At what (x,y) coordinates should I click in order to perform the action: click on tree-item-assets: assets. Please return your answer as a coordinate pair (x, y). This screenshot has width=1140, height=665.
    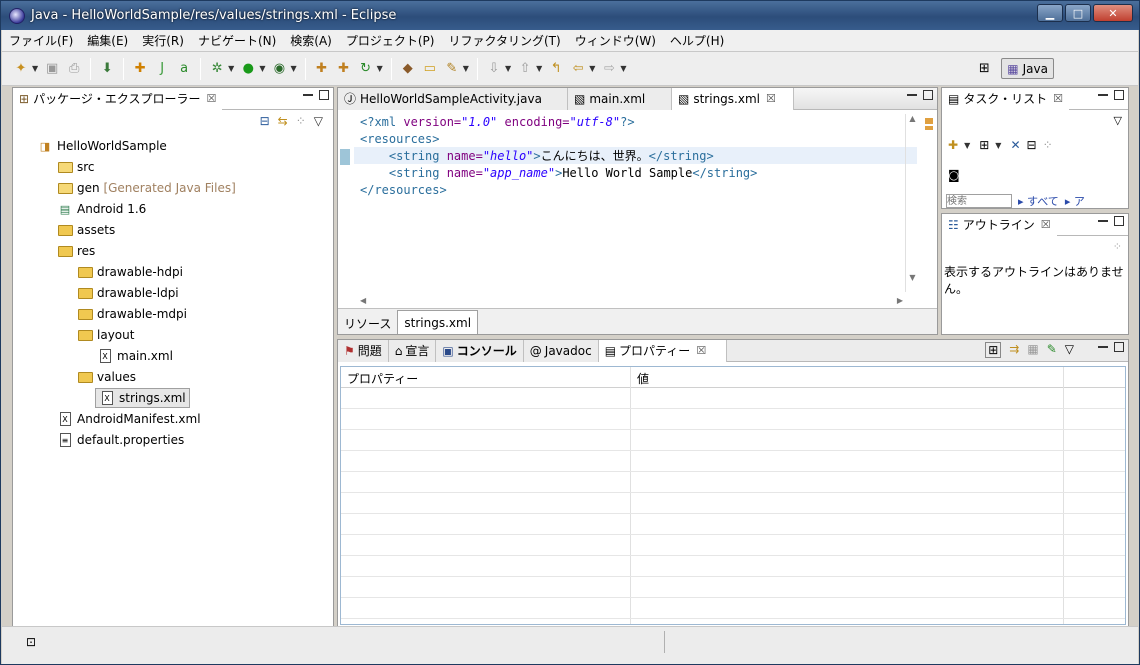
    Looking at the image, I should click on (86, 230).